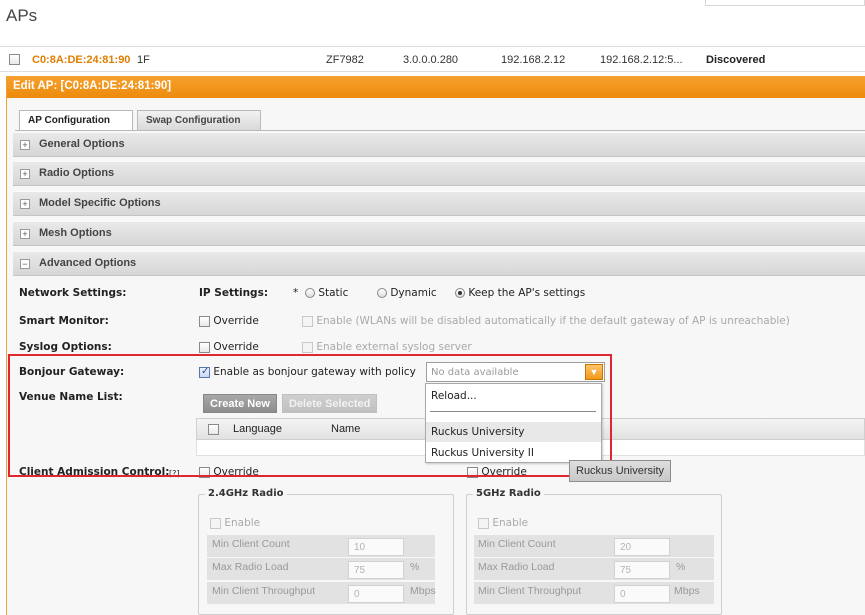 Image resolution: width=865 pixels, height=615 pixels. Describe the element at coordinates (520, 293) in the screenshot. I see `radio-keep-ap-settings: Keep the AP's settings` at that location.